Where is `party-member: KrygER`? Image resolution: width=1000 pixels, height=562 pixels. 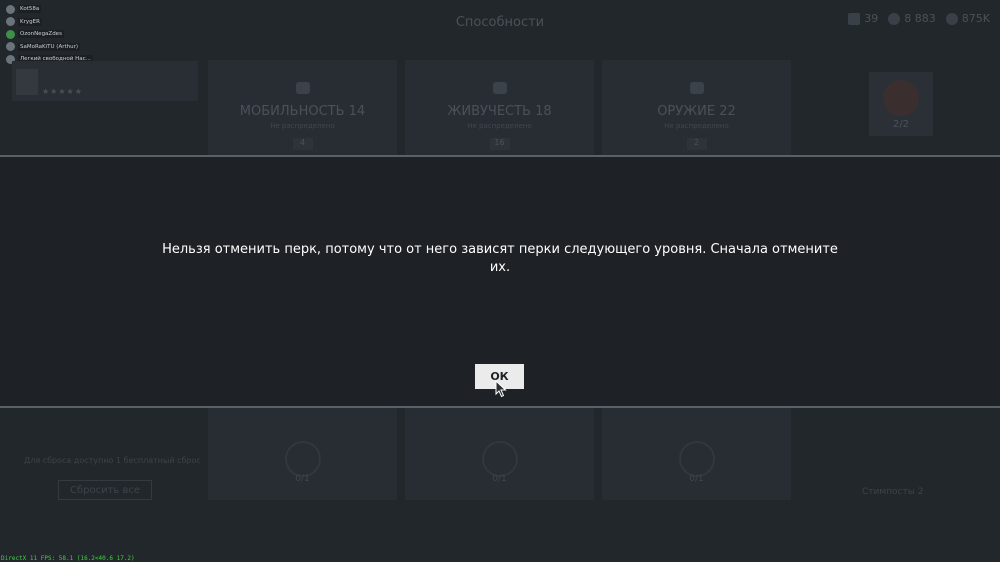
party-member: KrygER is located at coordinates (49, 22).